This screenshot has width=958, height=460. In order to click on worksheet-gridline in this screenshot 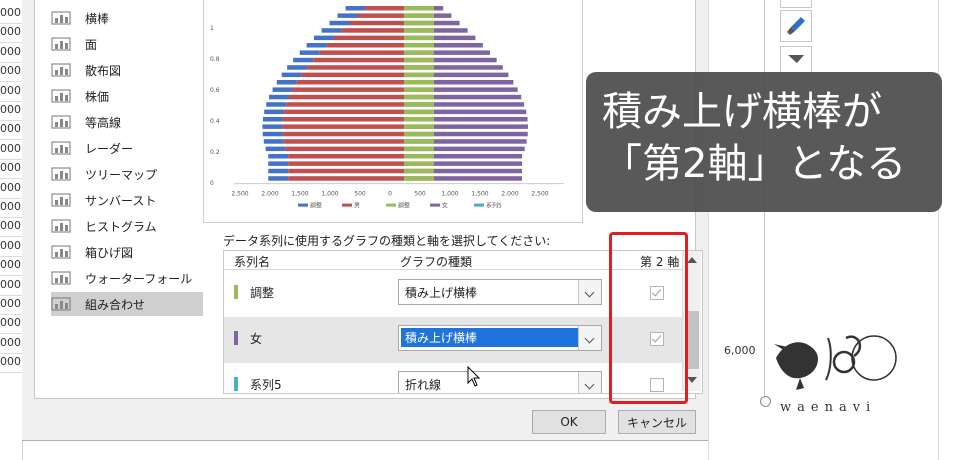, I will do `click(938, 230)`.